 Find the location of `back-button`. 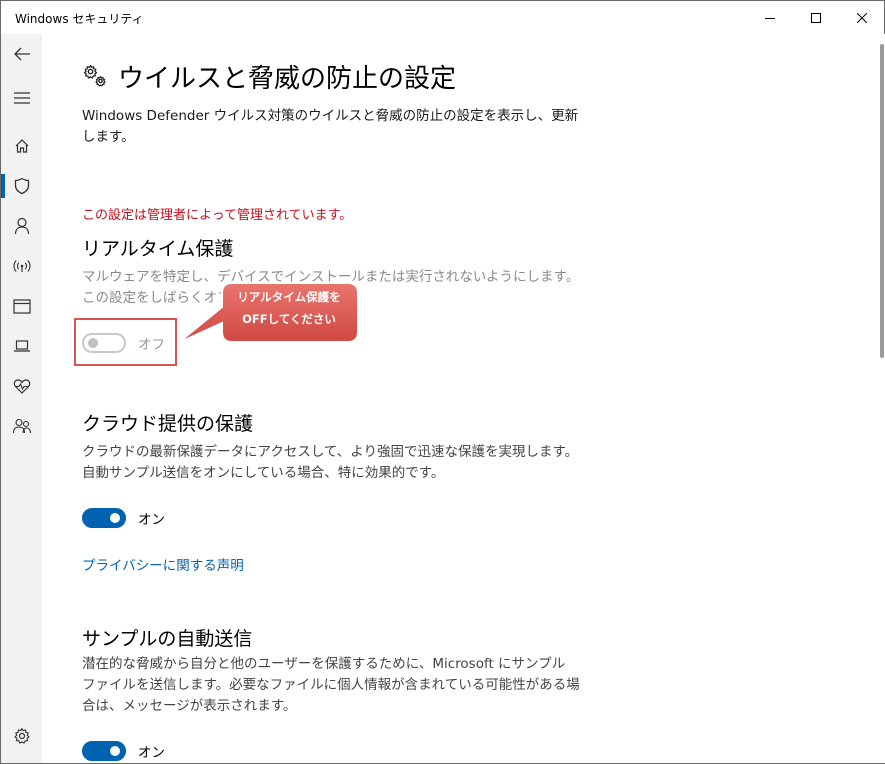

back-button is located at coordinates (21, 54).